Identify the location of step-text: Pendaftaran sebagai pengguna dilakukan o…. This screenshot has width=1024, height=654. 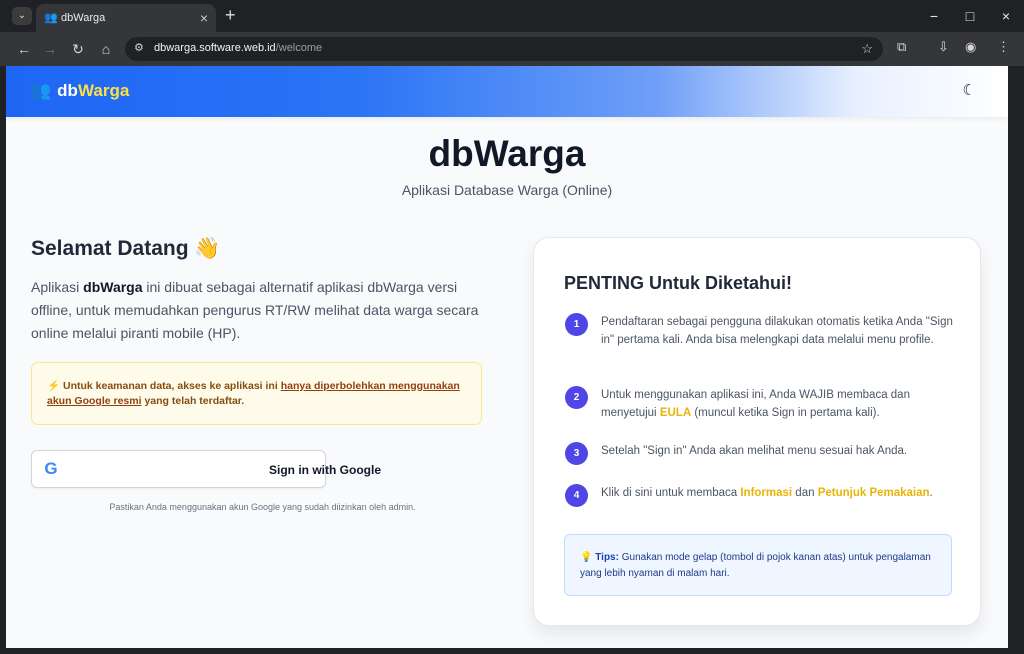
(777, 331).